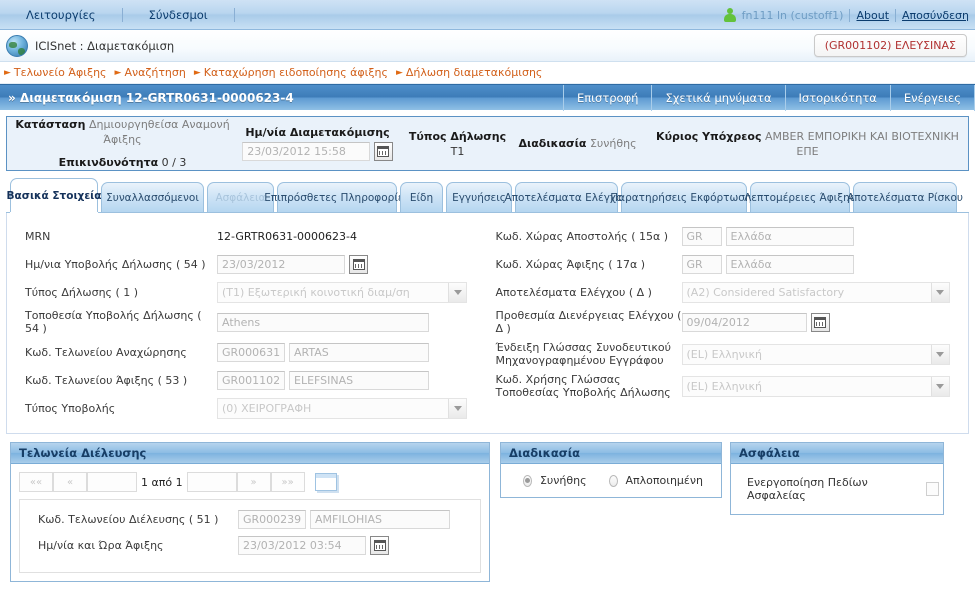 This screenshot has width=975, height=614. I want to click on declaration-type-label: Τύπος Δήλωσης, so click(457, 136).